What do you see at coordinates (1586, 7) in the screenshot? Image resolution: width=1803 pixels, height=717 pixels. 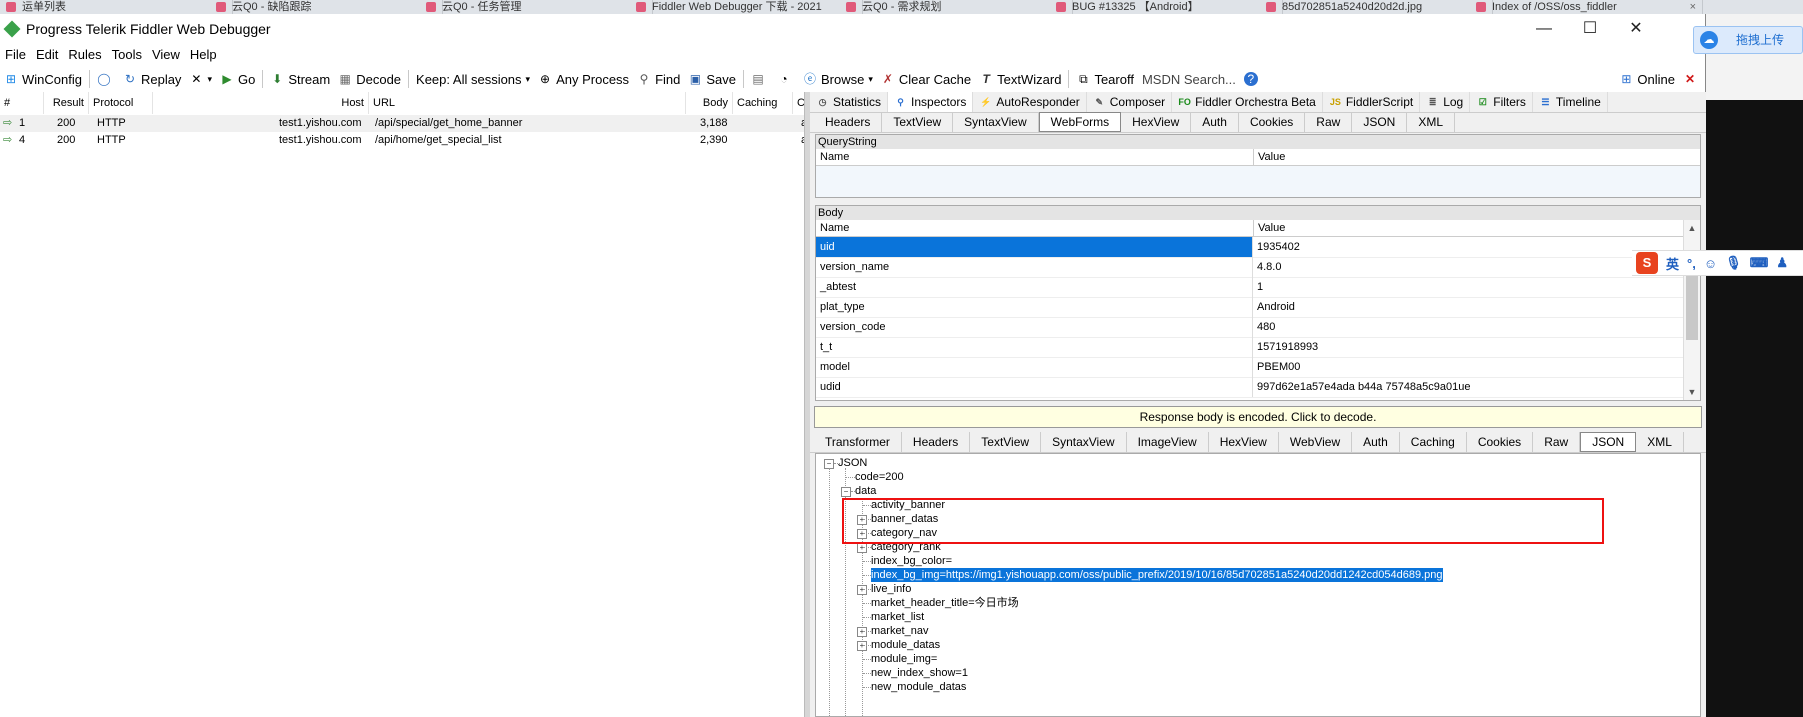 I see `browser-tab: Index of /OSS/oss_fiddler ×` at bounding box center [1586, 7].